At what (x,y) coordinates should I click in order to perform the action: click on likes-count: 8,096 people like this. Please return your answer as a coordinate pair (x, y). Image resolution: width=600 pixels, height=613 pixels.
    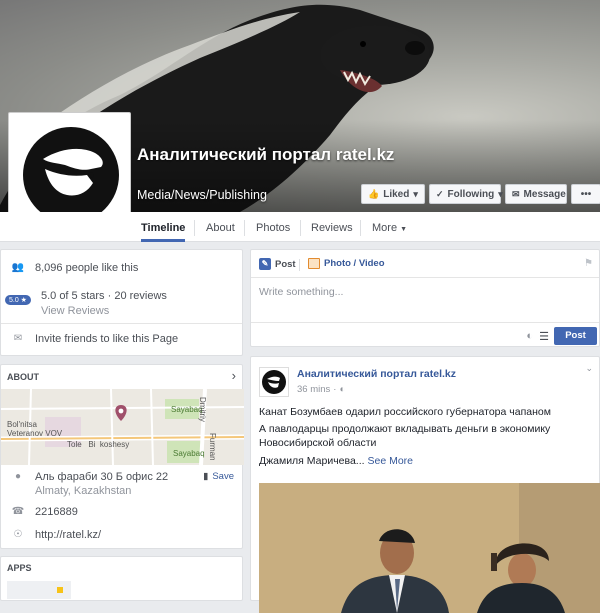
    Looking at the image, I should click on (86, 268).